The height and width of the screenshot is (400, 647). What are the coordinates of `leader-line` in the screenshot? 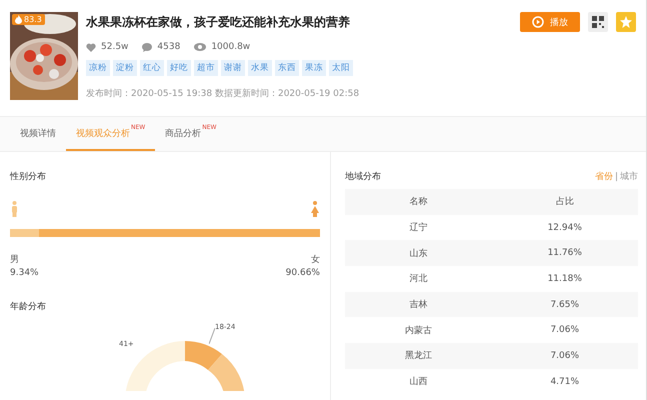 It's located at (212, 336).